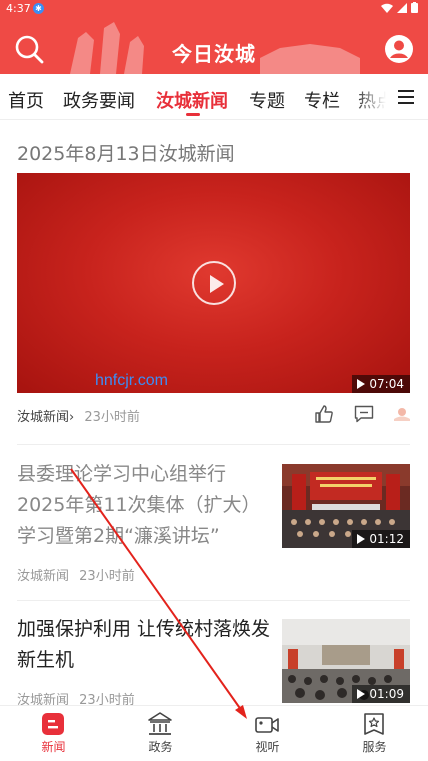 The image size is (428, 761). I want to click on wifi-icon, so click(387, 8).